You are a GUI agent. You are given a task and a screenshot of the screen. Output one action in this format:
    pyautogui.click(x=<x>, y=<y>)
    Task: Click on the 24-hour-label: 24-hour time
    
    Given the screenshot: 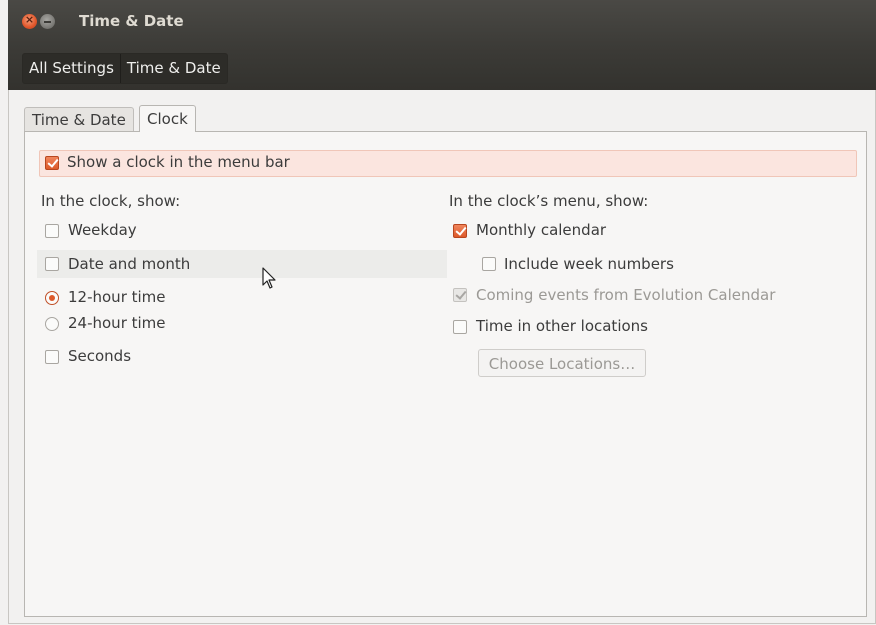 What is the action you would take?
    pyautogui.click(x=117, y=323)
    